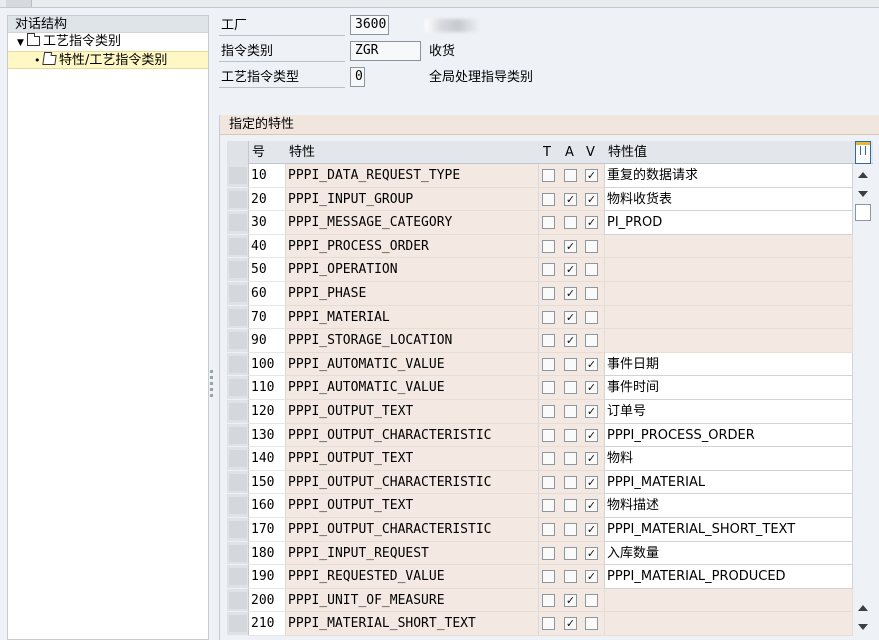 The width and height of the screenshot is (879, 640). I want to click on cell-no: 170, so click(267, 529).